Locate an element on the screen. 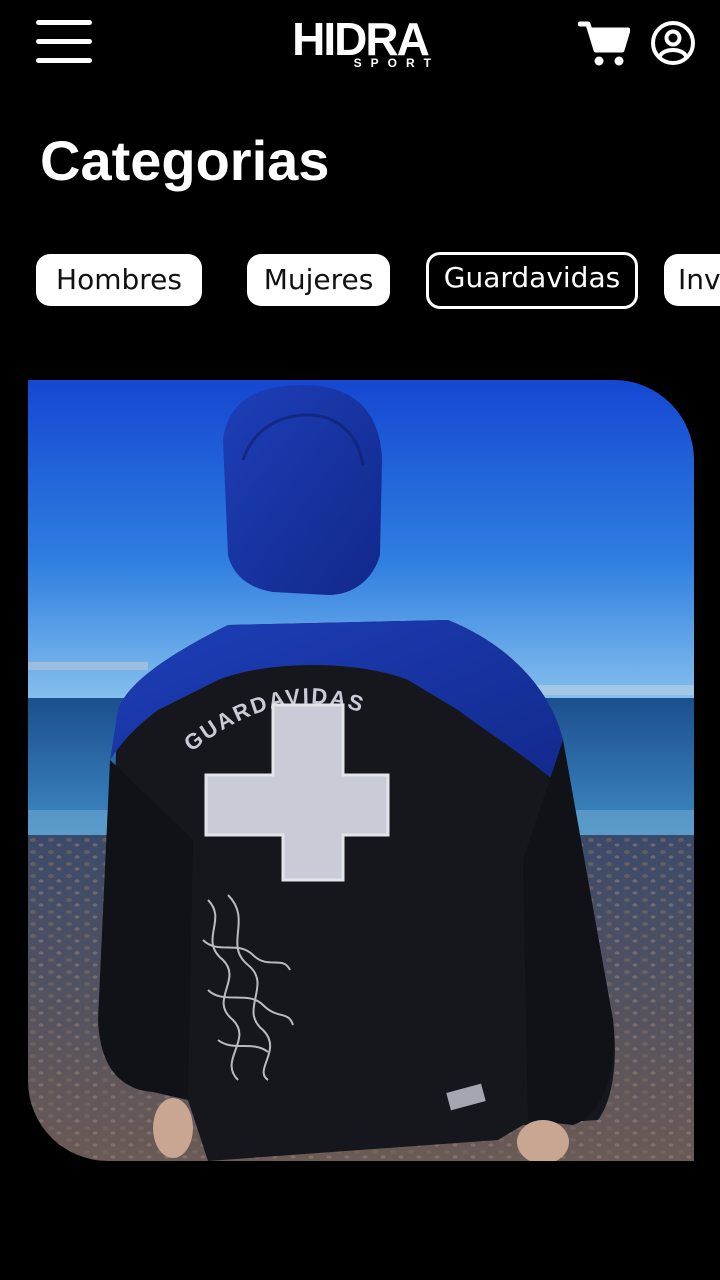  hamburger-menu-icon is located at coordinates (64, 43).